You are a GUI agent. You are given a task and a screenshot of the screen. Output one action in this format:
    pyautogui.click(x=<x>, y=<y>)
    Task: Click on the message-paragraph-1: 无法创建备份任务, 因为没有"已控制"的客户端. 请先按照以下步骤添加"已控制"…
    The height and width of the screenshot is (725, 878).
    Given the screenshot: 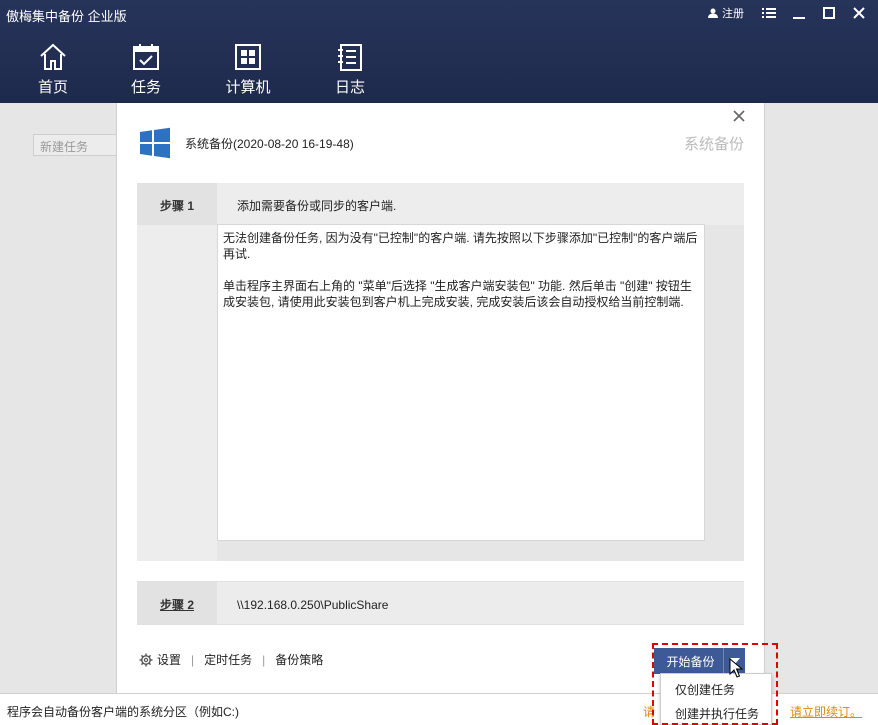 What is the action you would take?
    pyautogui.click(x=460, y=246)
    